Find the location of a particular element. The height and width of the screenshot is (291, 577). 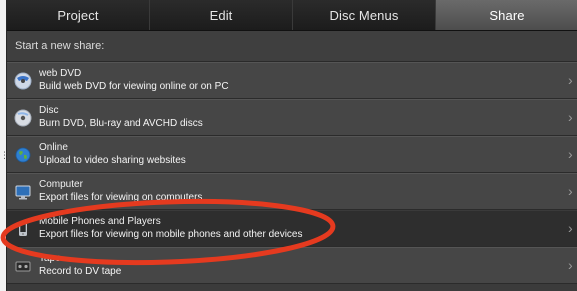

tab-share: Share is located at coordinates (506, 15).